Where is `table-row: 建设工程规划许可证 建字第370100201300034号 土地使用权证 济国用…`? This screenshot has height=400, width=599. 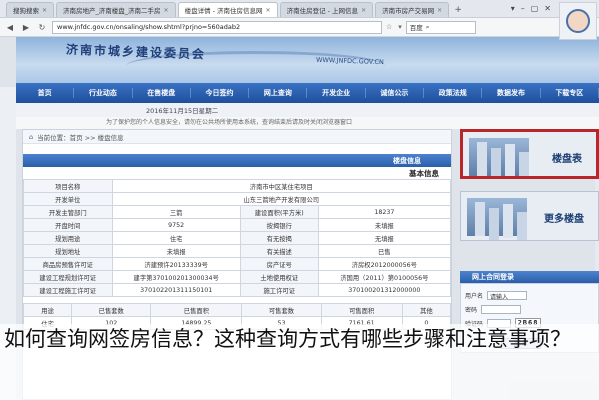 table-row: 建设工程规划许可证 建字第370100201300034号 土地使用权证 济国用… is located at coordinates (237, 277).